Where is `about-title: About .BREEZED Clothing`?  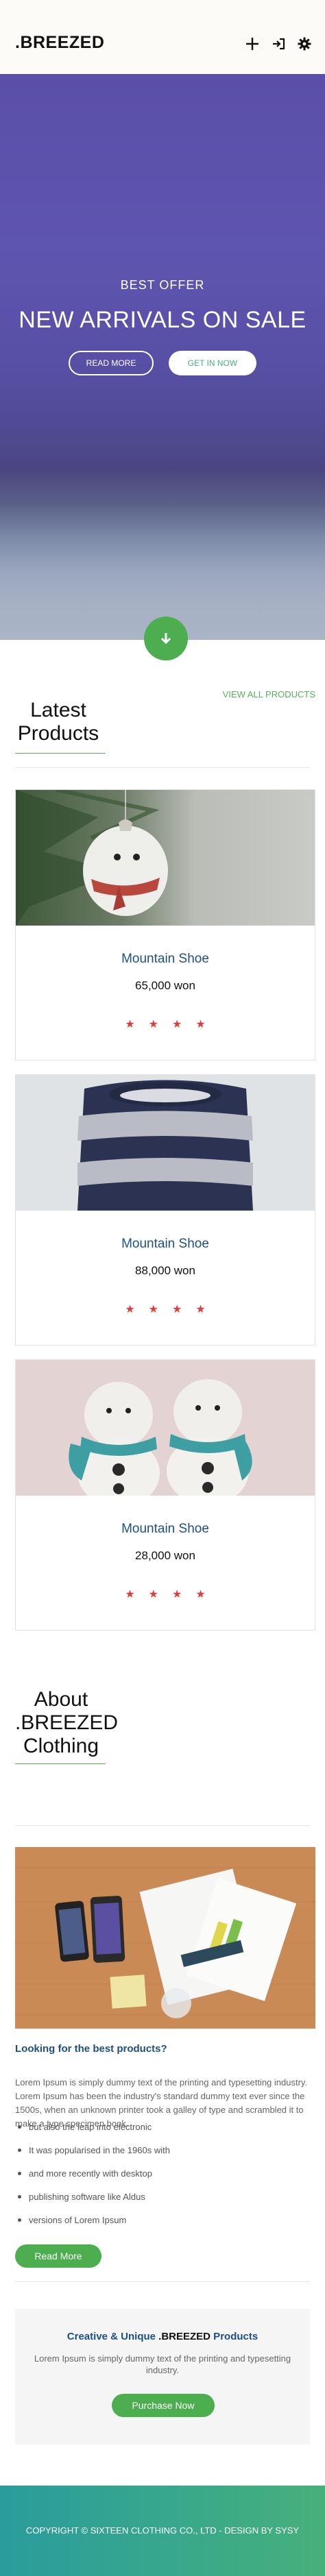
about-title: About .BREEZED Clothing is located at coordinates (67, 1723).